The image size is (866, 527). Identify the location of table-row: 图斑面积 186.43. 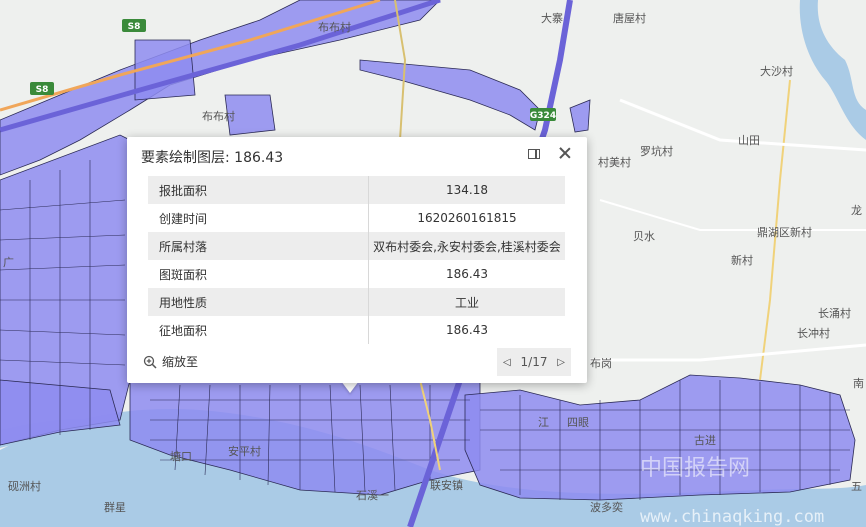
(356, 274).